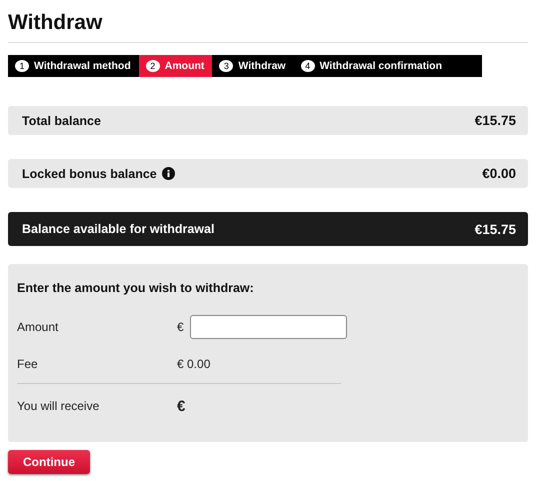  Describe the element at coordinates (136, 288) in the screenshot. I see `form-heading: Enter the amount you wish to withdraw:` at that location.